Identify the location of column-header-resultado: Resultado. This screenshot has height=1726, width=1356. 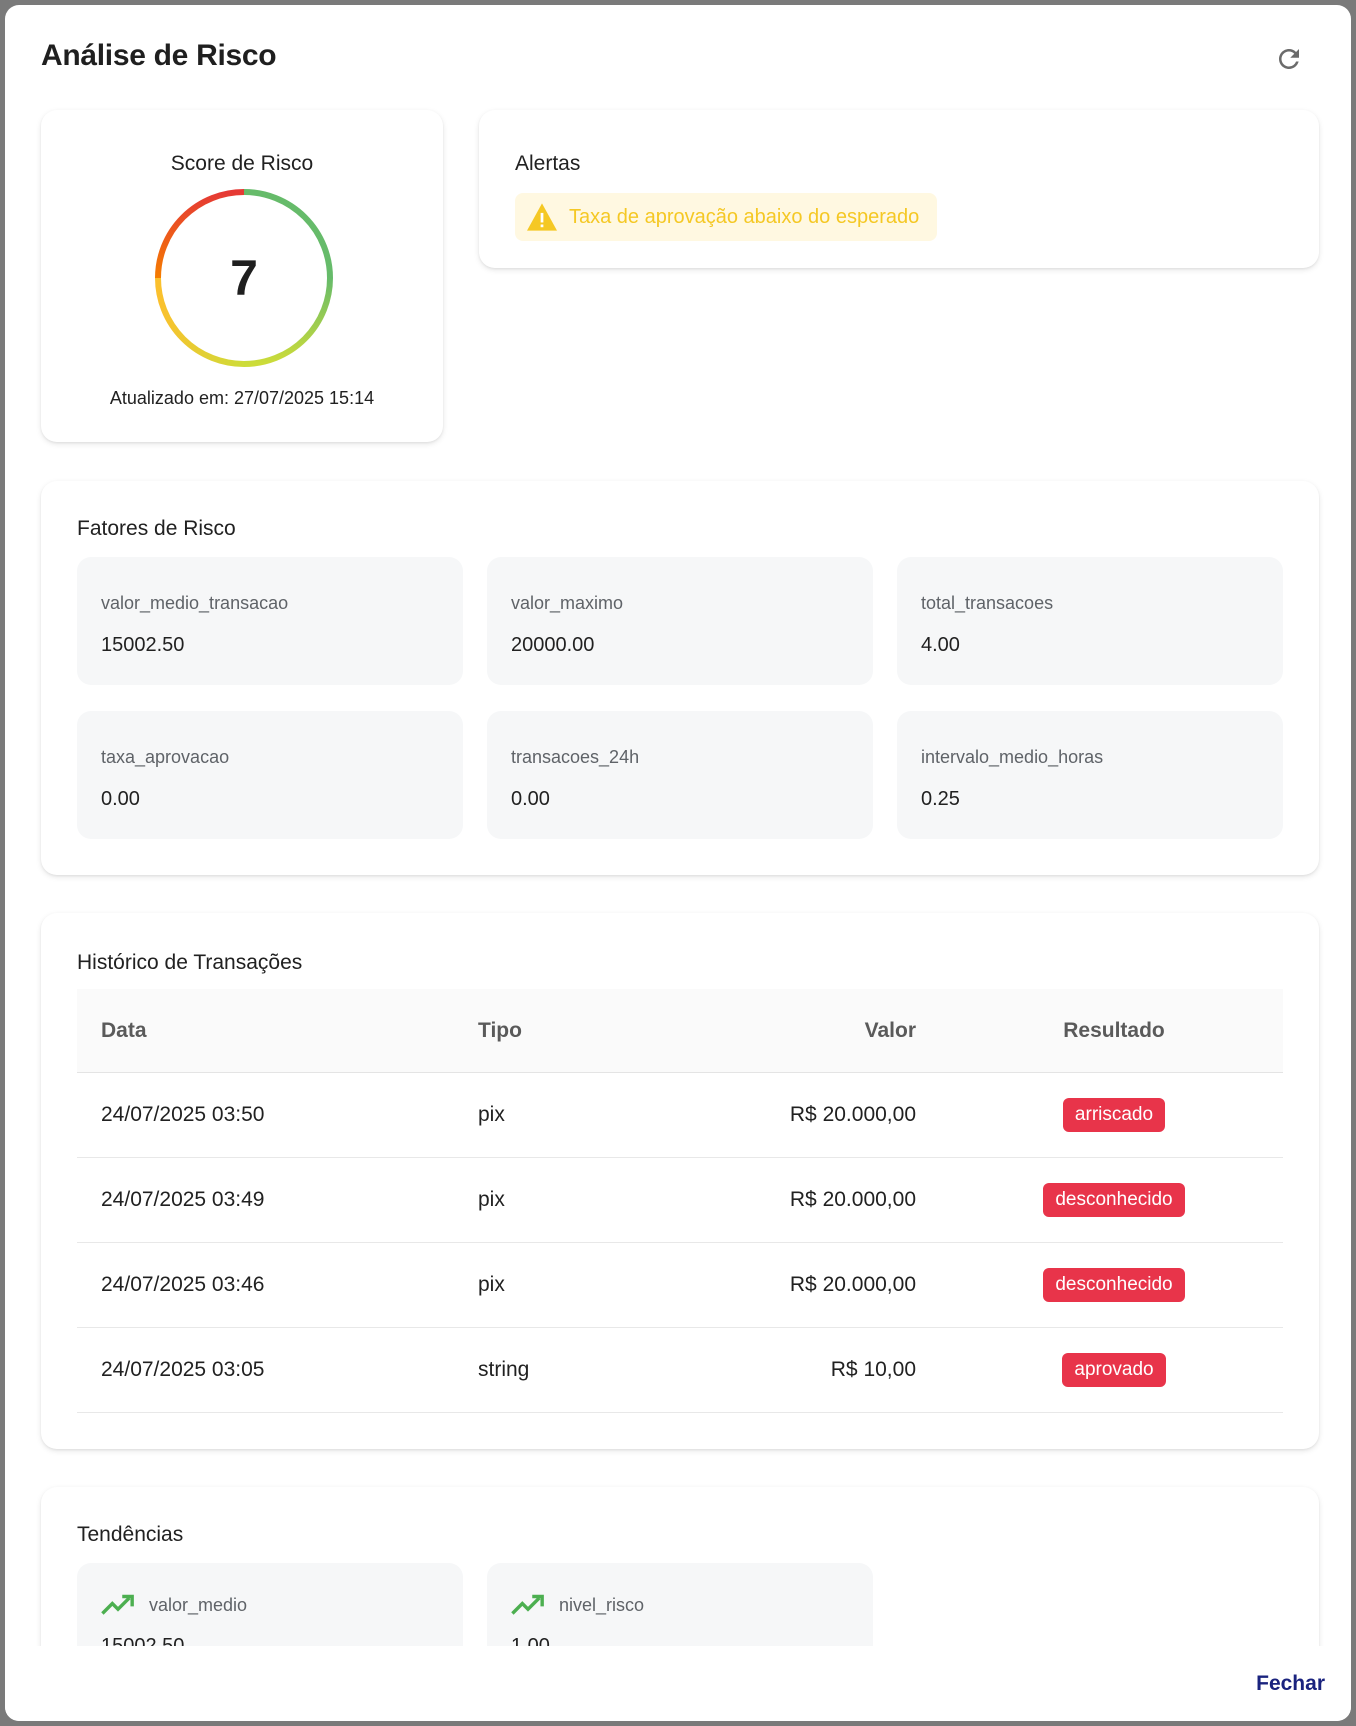
(1114, 1030).